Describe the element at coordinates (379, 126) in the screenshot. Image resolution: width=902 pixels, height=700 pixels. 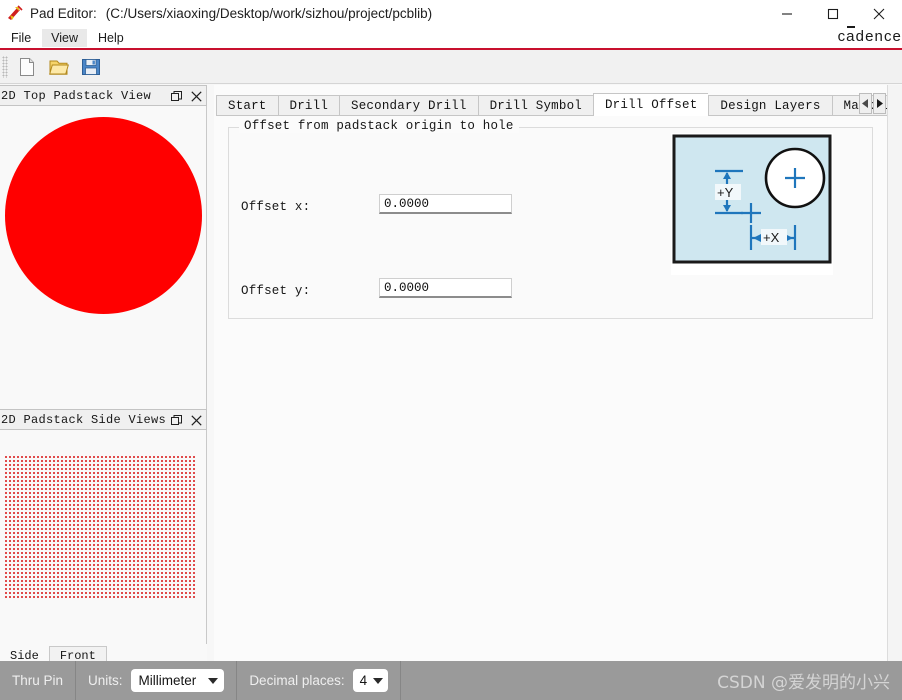
I see `offset-groupbox-legend: Offset from padstack origin to hole` at that location.